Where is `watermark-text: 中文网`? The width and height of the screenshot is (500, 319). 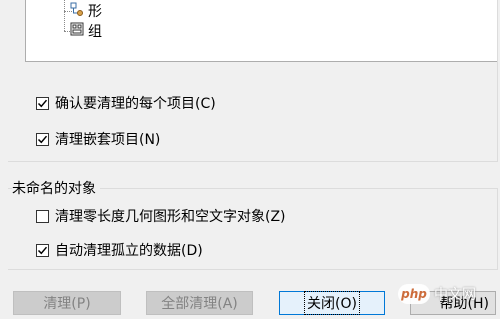
watermark-text: 中文网 is located at coordinates (455, 295).